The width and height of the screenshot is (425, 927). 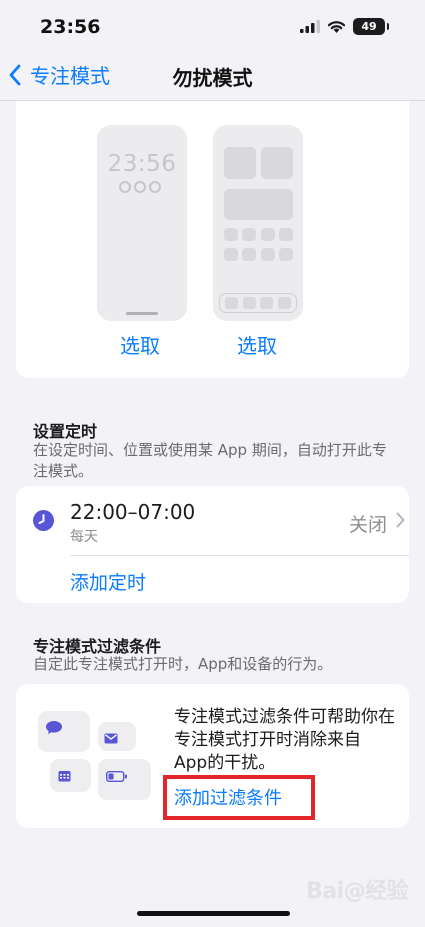 What do you see at coordinates (142, 313) in the screenshot?
I see `lock-screen-home-bar` at bounding box center [142, 313].